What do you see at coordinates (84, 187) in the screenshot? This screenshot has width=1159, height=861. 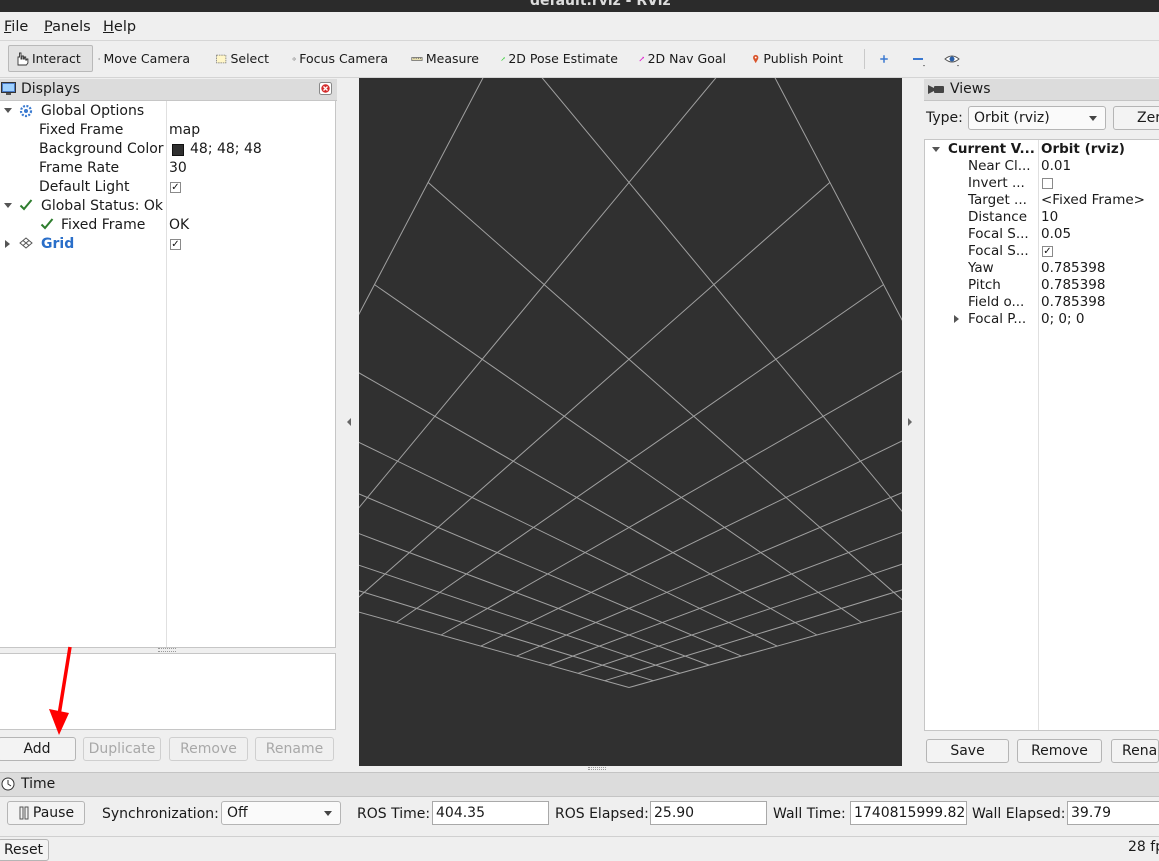 I see `default-light-label: Default Light` at bounding box center [84, 187].